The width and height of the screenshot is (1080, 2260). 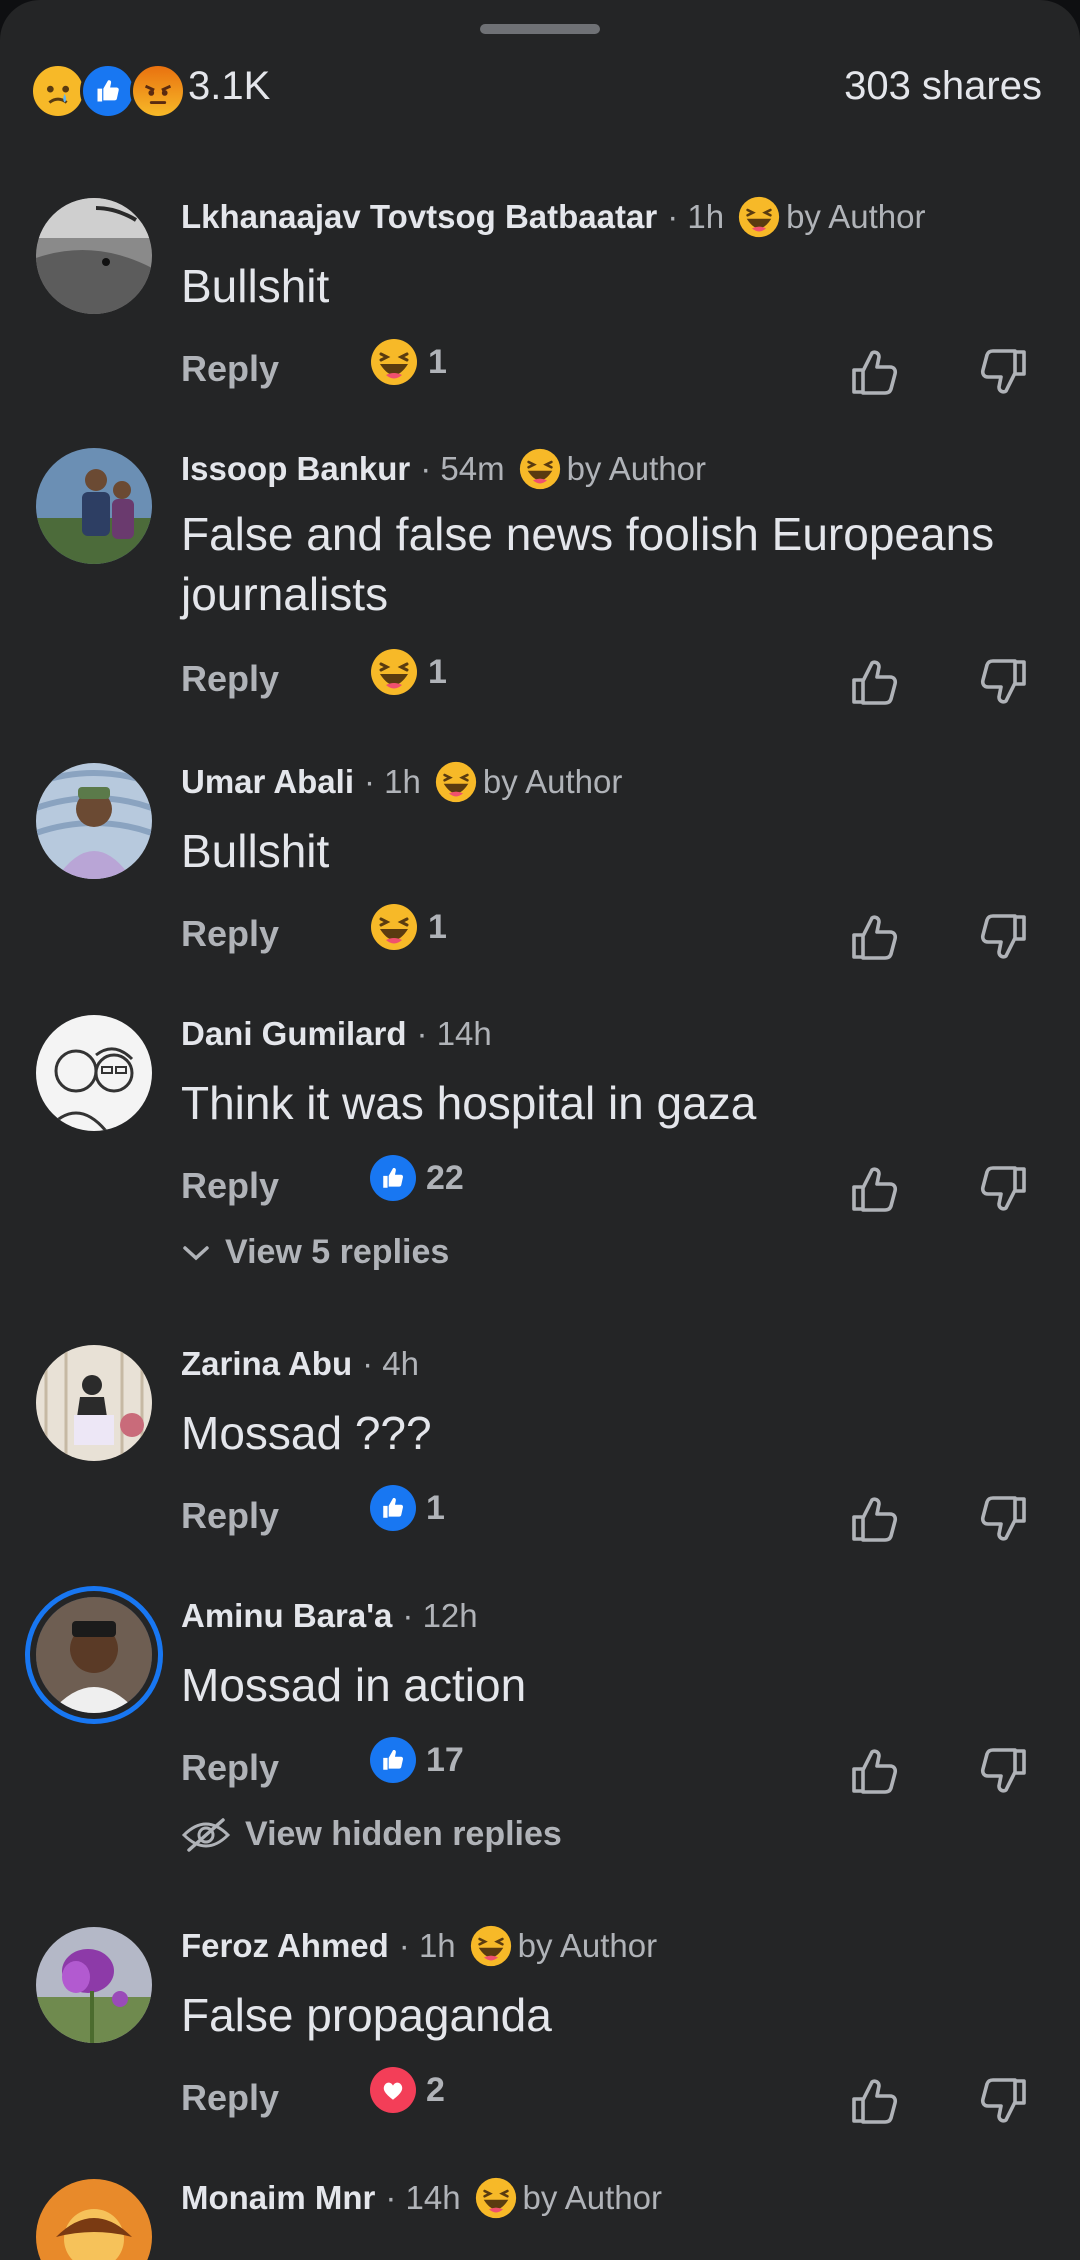 I want to click on view-hidden-replies-button: View hidden replies, so click(x=371, y=1834).